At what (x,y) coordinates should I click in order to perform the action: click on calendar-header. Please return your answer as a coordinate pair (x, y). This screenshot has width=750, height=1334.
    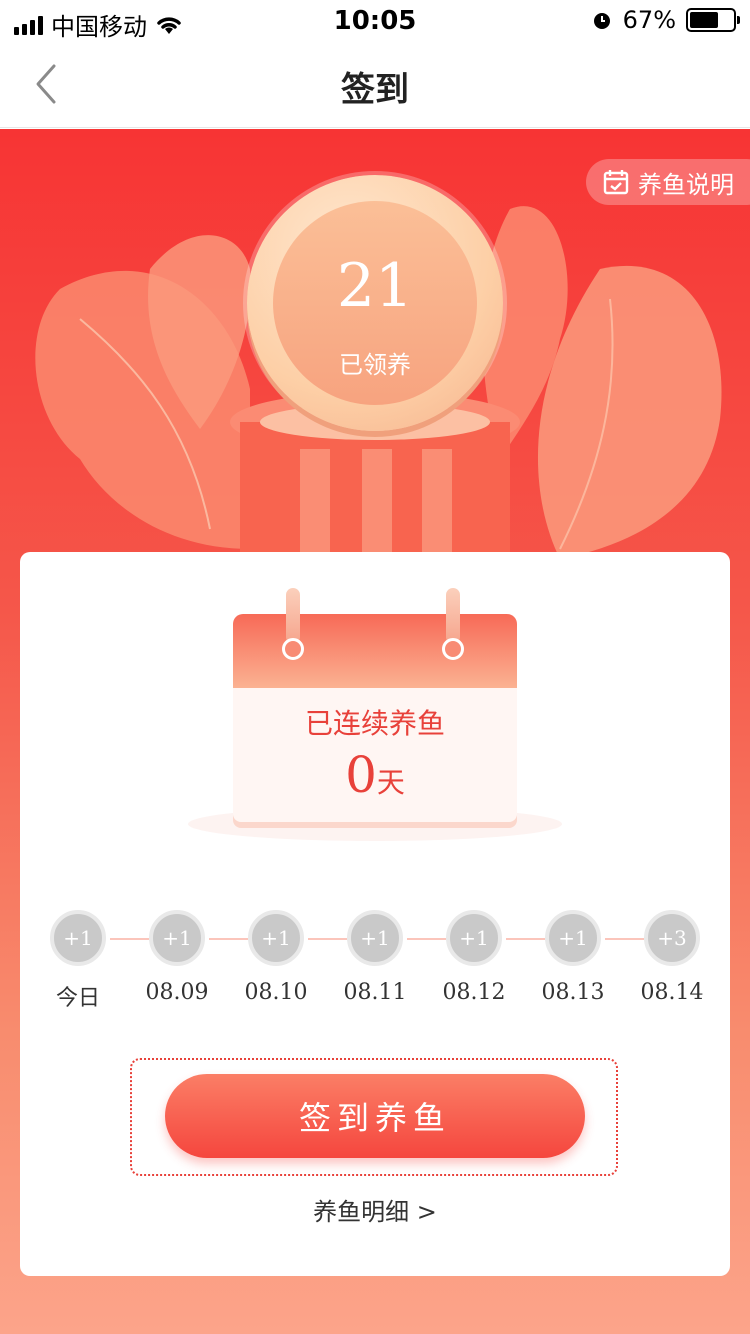
    Looking at the image, I should click on (375, 651).